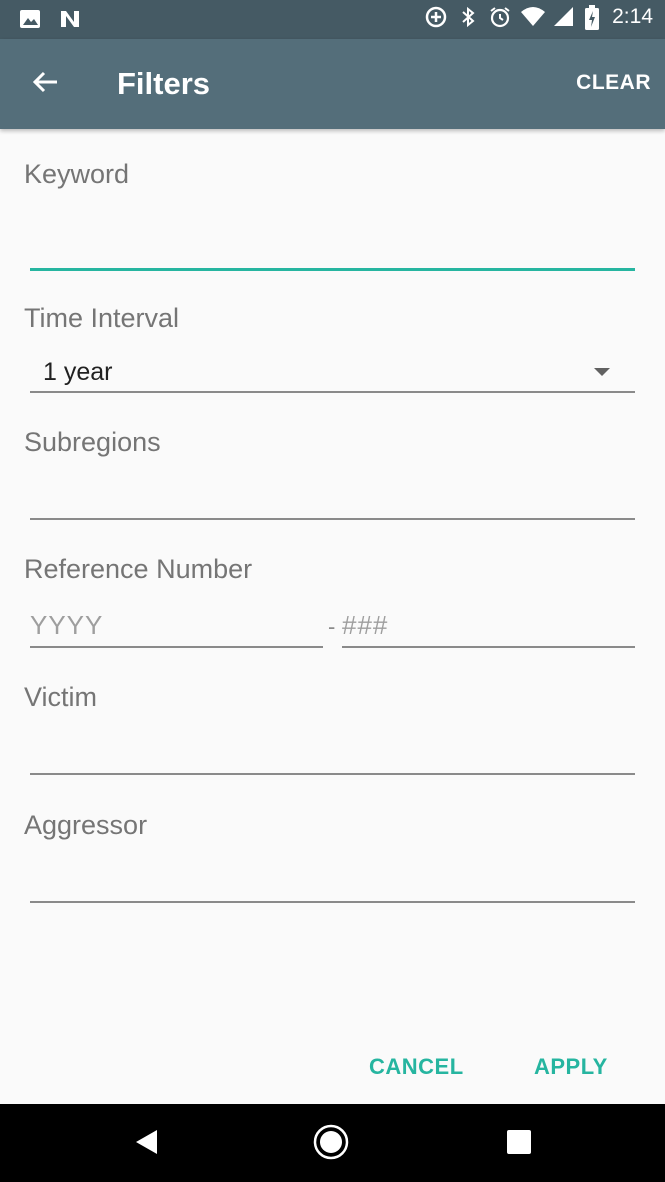 The height and width of the screenshot is (1182, 665). I want to click on subregions-underline, so click(332, 519).